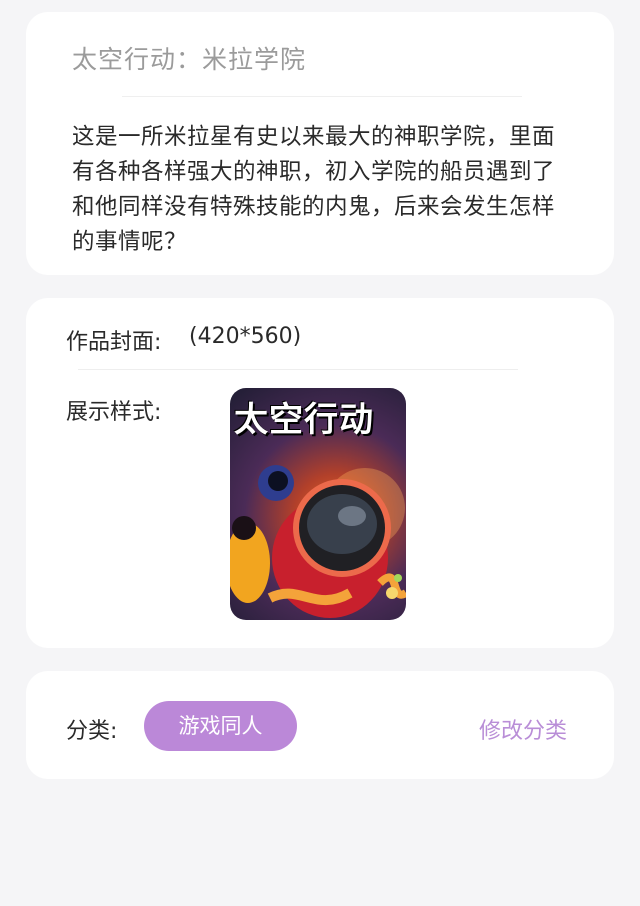  Describe the element at coordinates (114, 412) in the screenshot. I see `display-style-label: 展示样式:` at that location.